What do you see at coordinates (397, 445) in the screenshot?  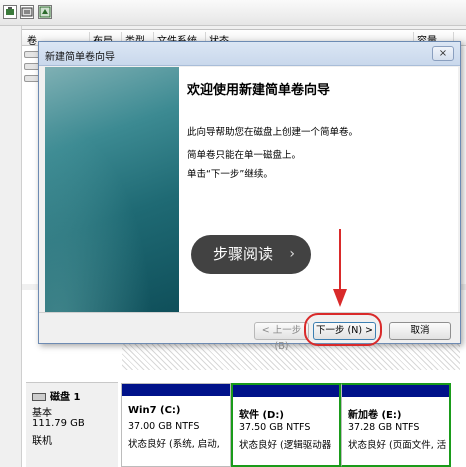 I see `partition-status: 状态良好 (页面文件, 活` at bounding box center [397, 445].